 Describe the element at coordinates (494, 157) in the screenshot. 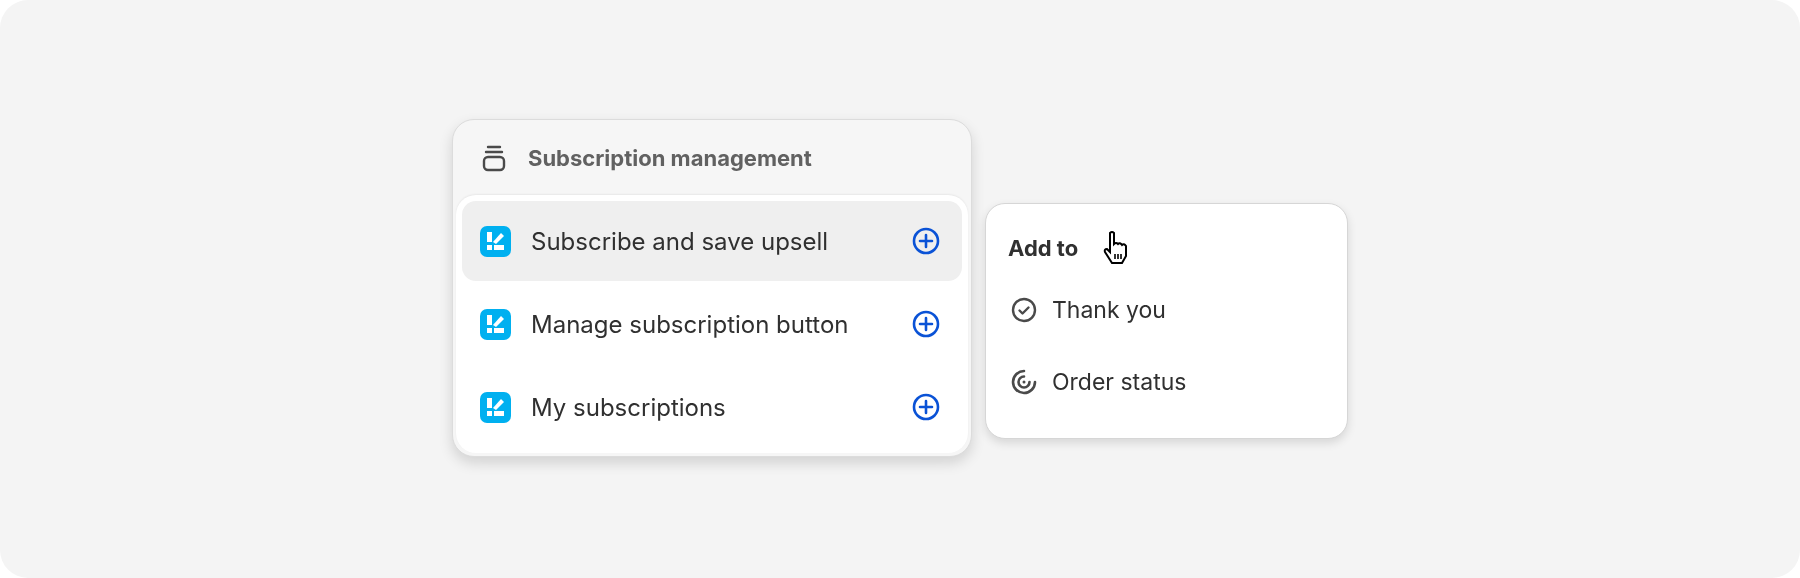

I see `stack-icon` at that location.